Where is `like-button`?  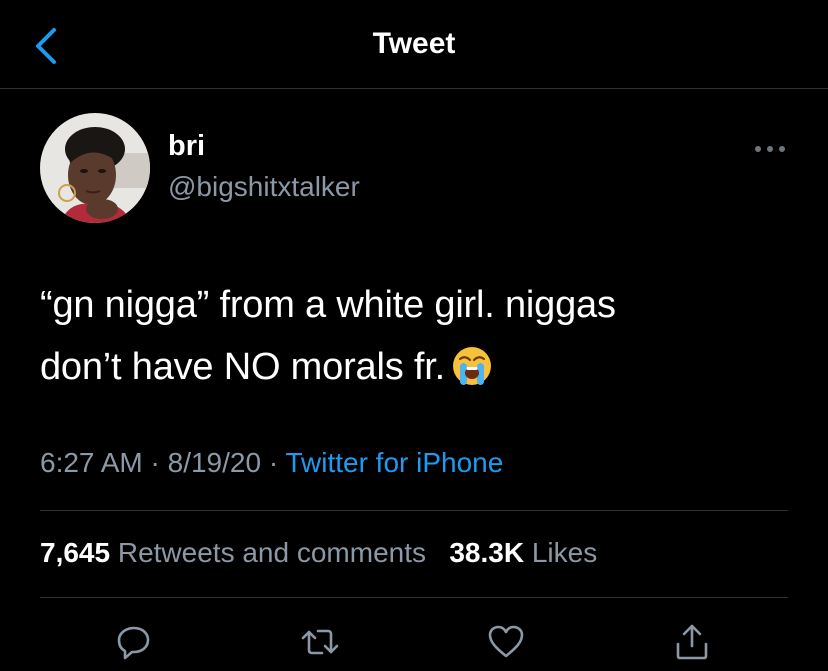 like-button is located at coordinates (506, 642).